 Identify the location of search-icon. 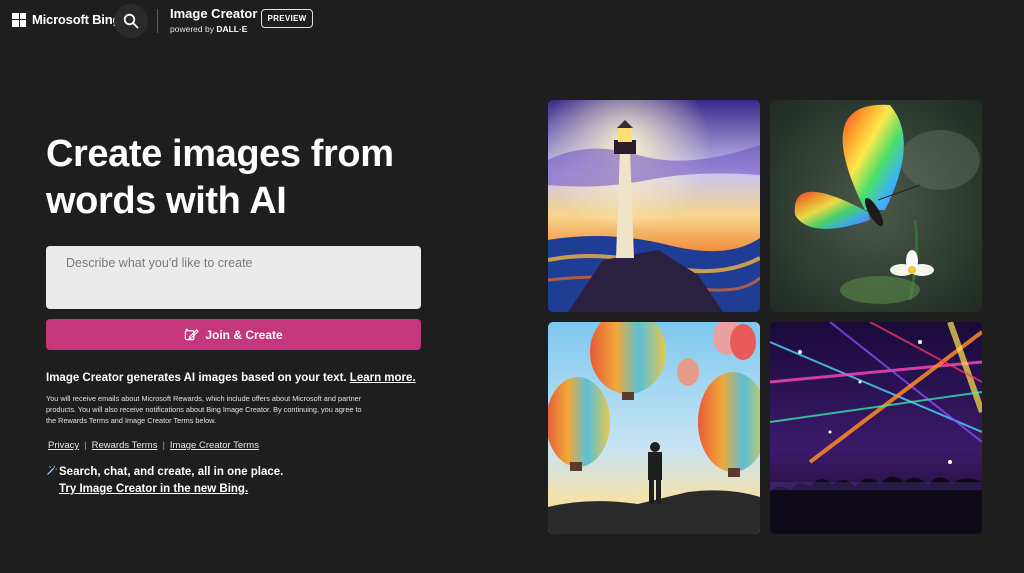
(131, 21).